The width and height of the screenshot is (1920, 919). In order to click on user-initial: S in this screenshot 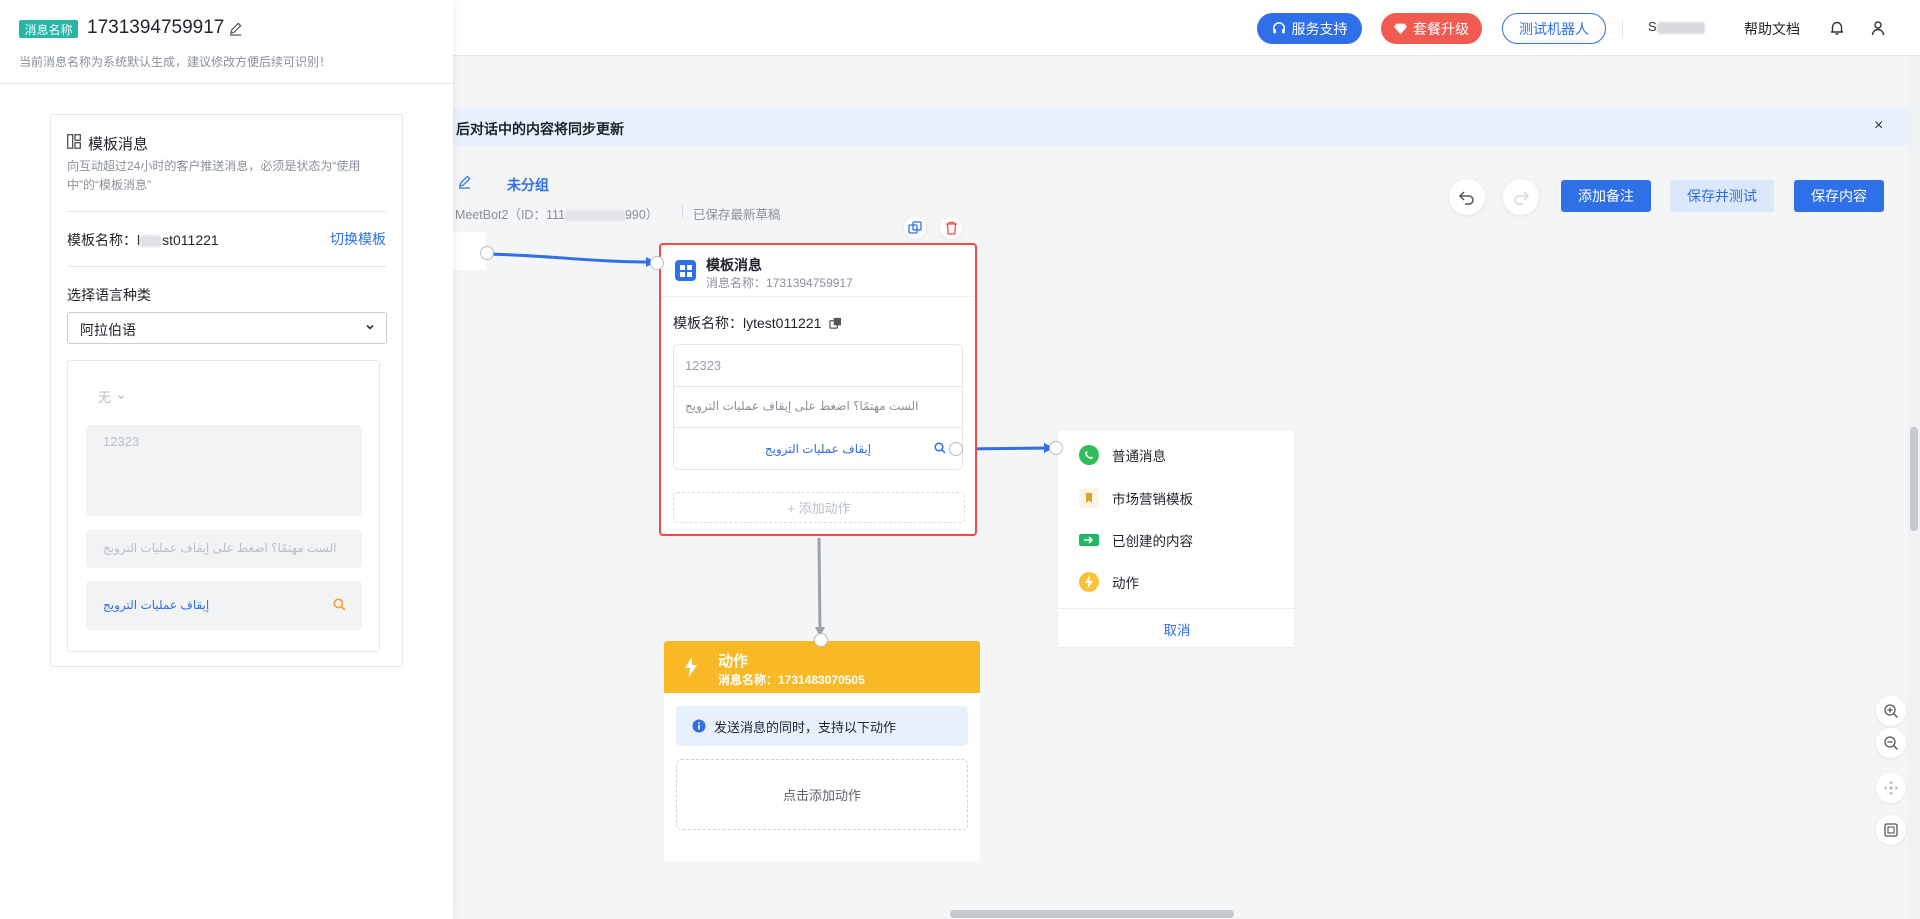, I will do `click(1652, 26)`.